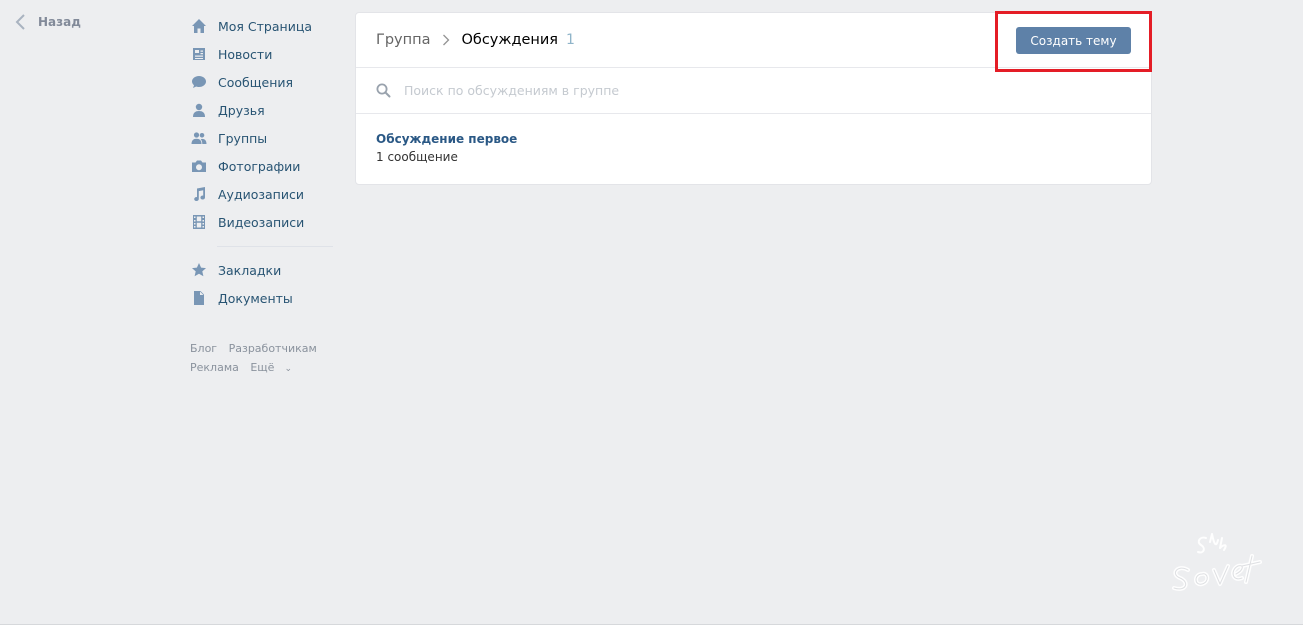 The image size is (1303, 627). I want to click on news-icon, so click(199, 54).